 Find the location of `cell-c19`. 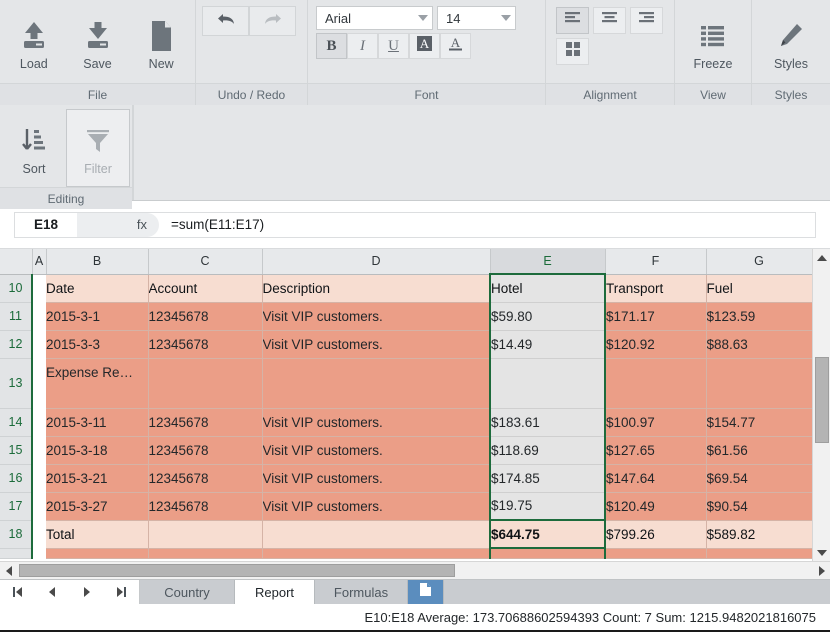

cell-c19 is located at coordinates (205, 553).